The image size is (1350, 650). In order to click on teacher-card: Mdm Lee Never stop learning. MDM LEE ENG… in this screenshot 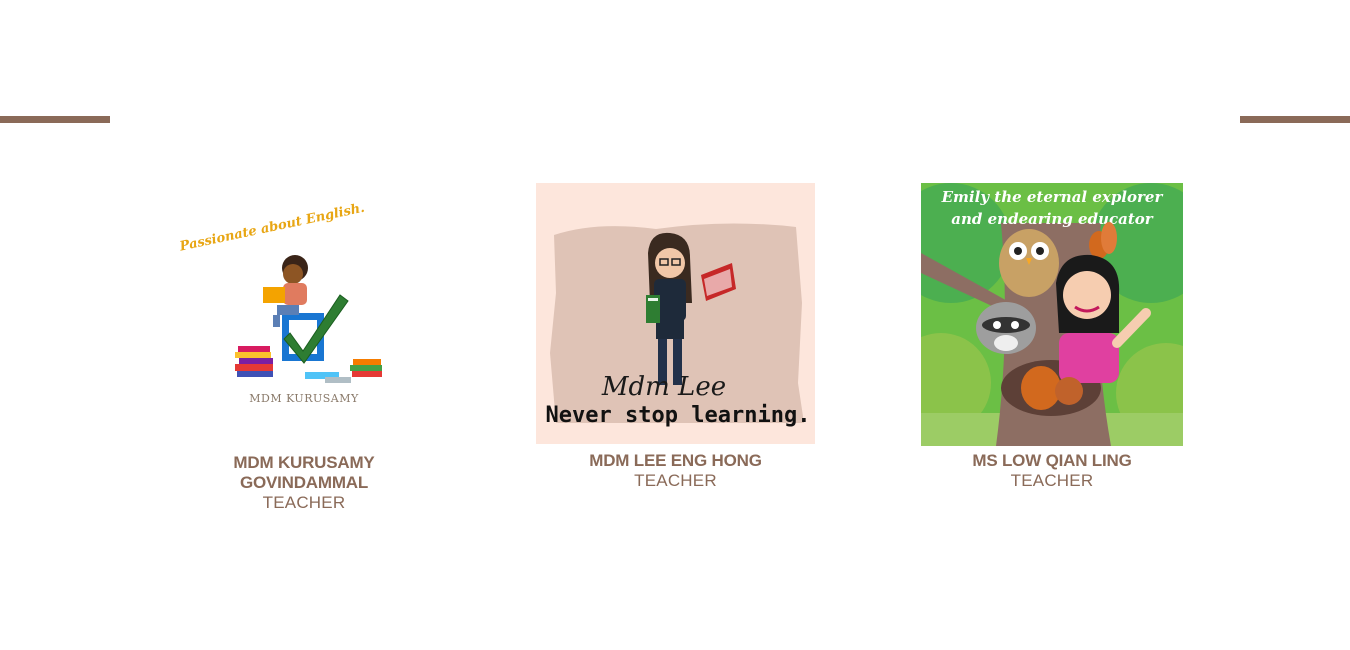, I will do `click(675, 337)`.